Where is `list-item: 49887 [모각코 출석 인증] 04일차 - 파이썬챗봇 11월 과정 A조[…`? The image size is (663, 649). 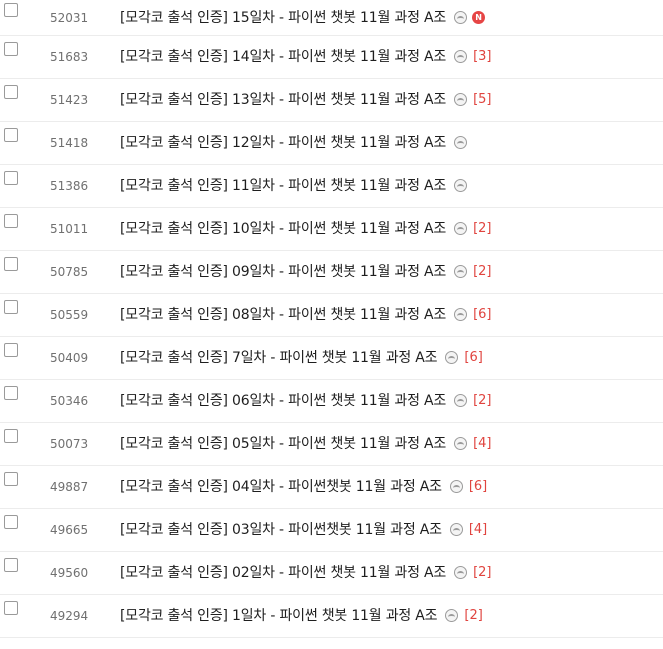
list-item: 49887 [모각코 출석 인증] 04일차 - 파이썬챗봇 11월 과정 A조[… is located at coordinates (331, 487).